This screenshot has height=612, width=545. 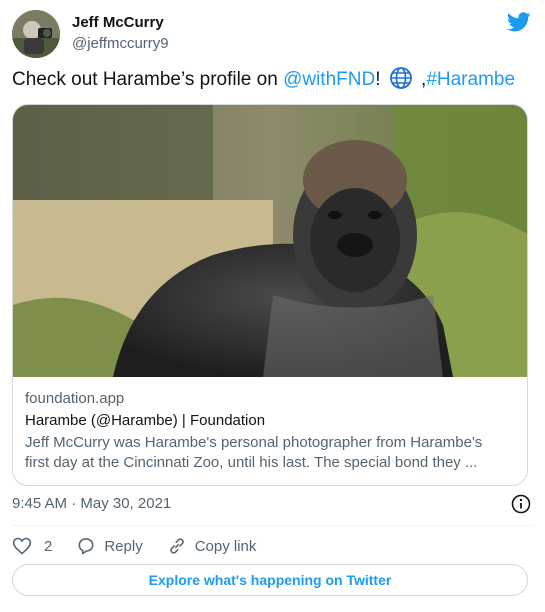 I want to click on link-icon, so click(x=176, y=546).